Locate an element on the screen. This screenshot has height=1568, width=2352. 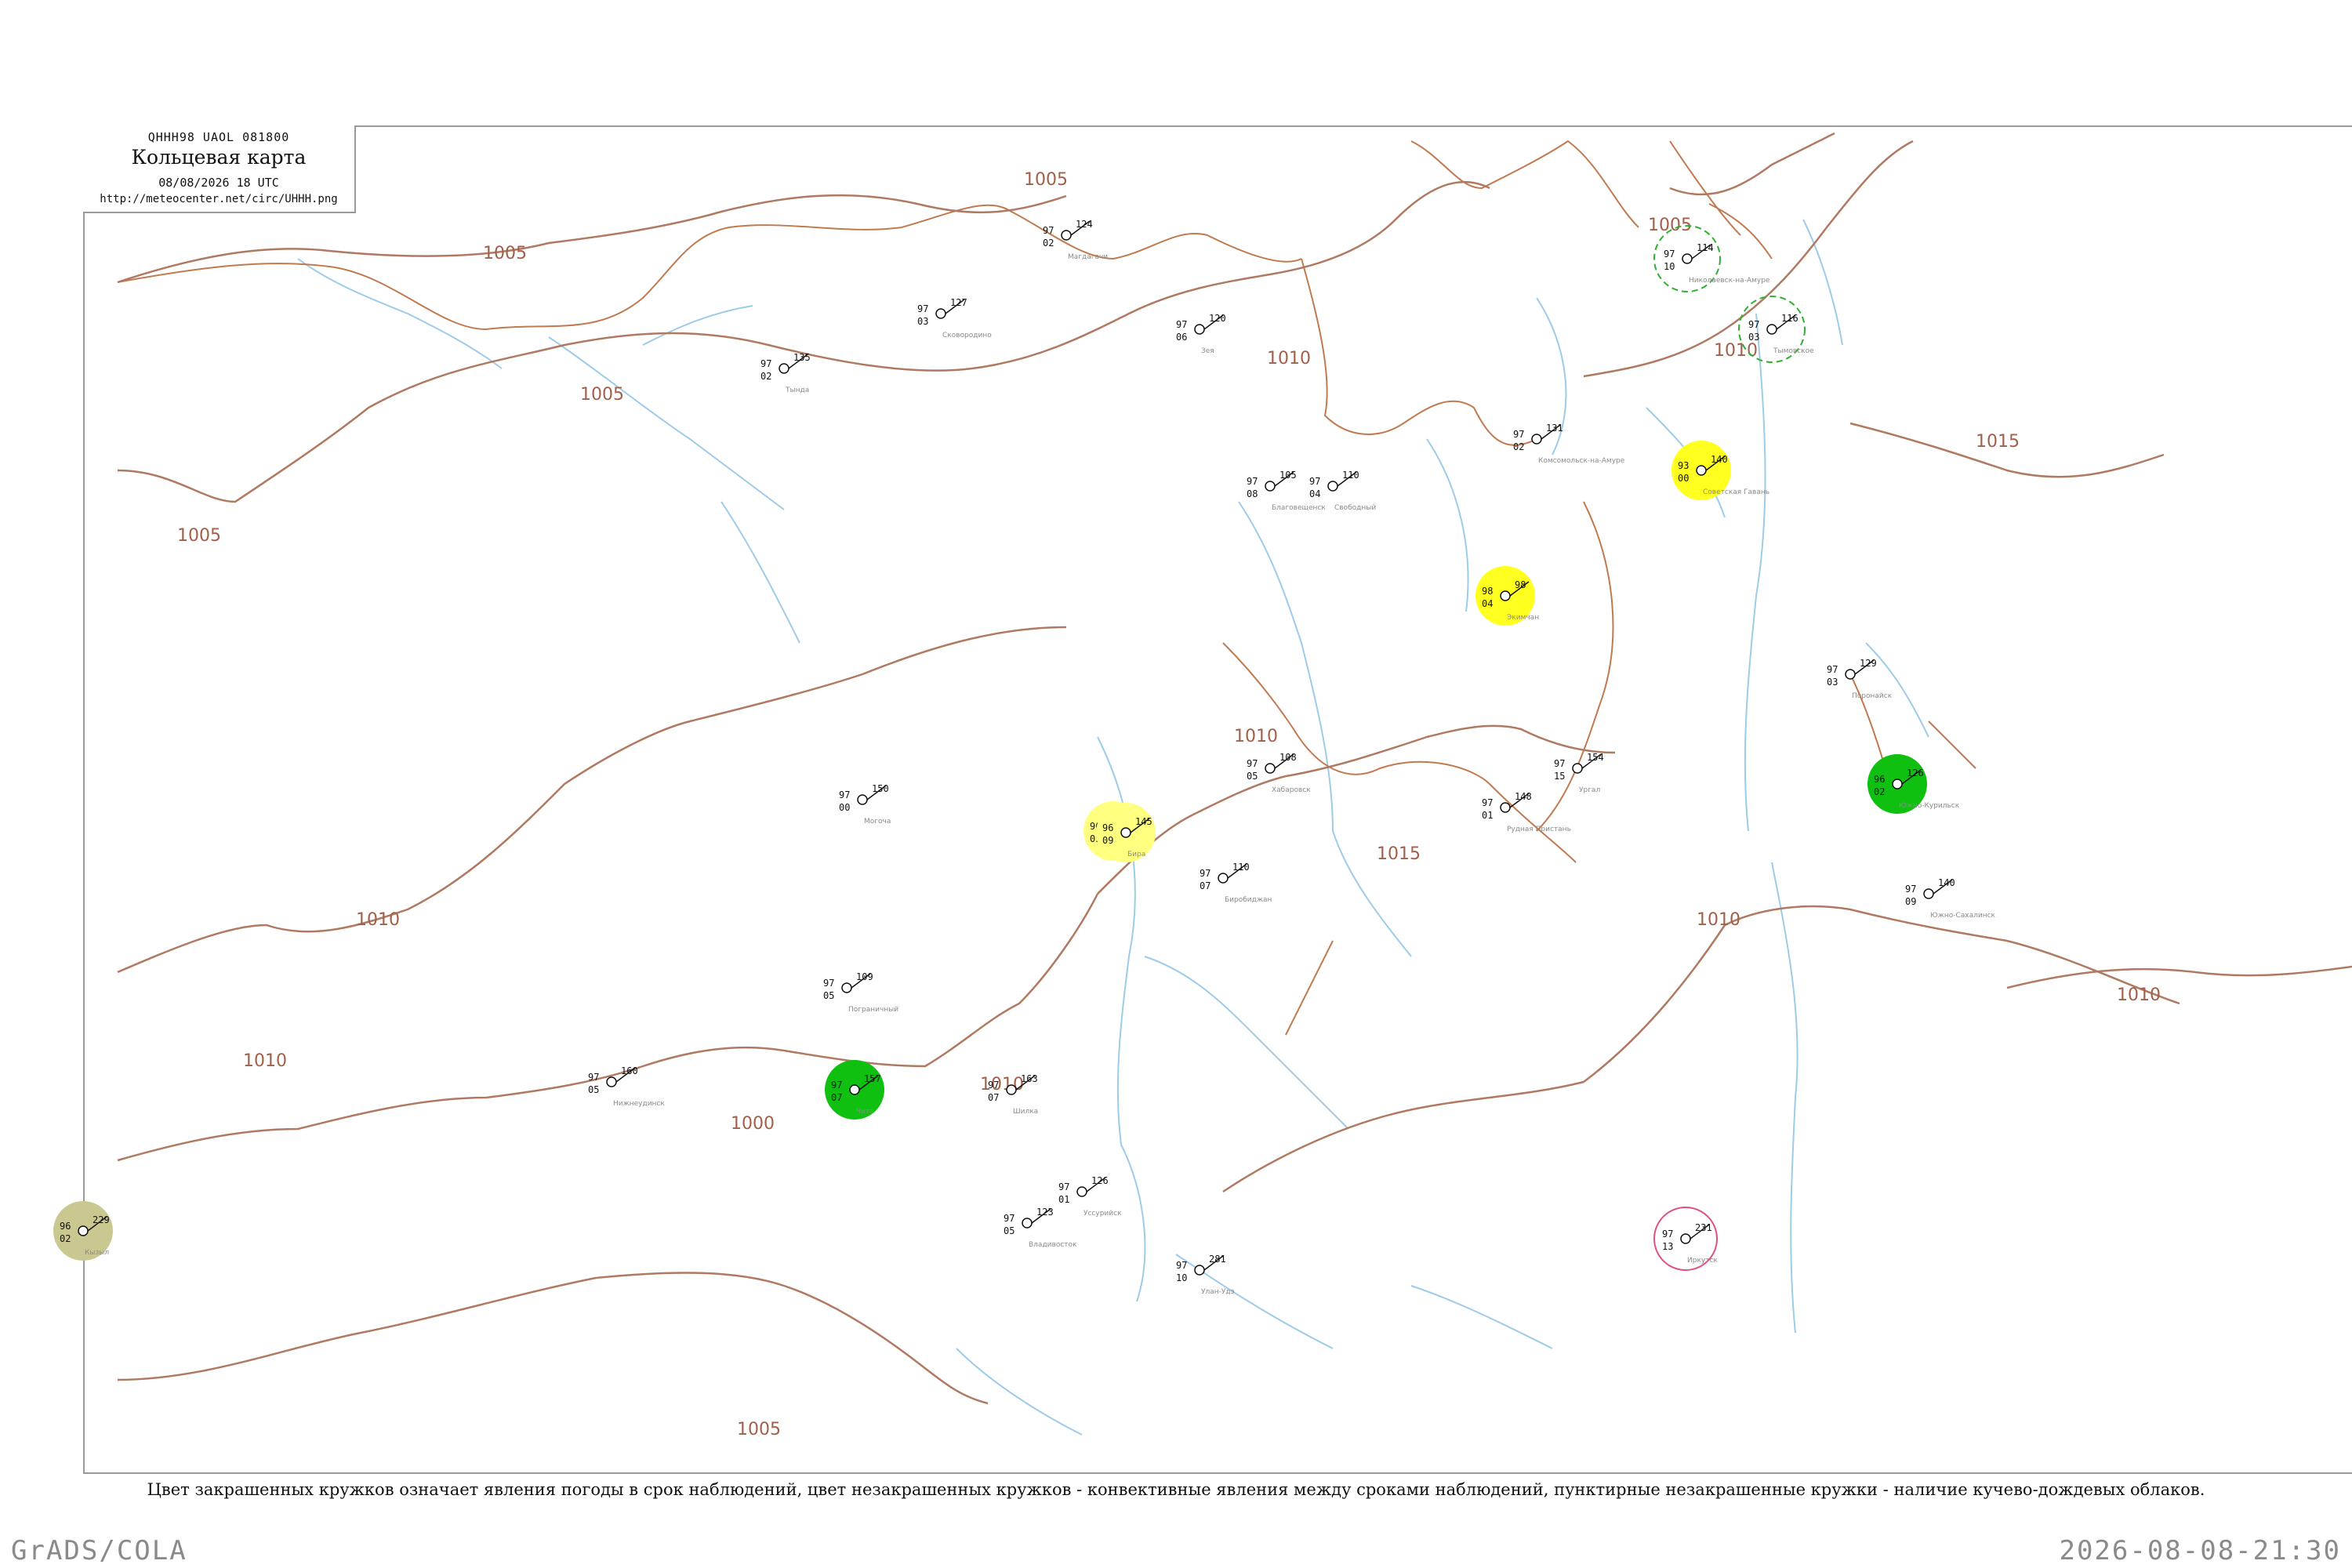
station-name: Южно-Сахалинск is located at coordinates (1963, 916).